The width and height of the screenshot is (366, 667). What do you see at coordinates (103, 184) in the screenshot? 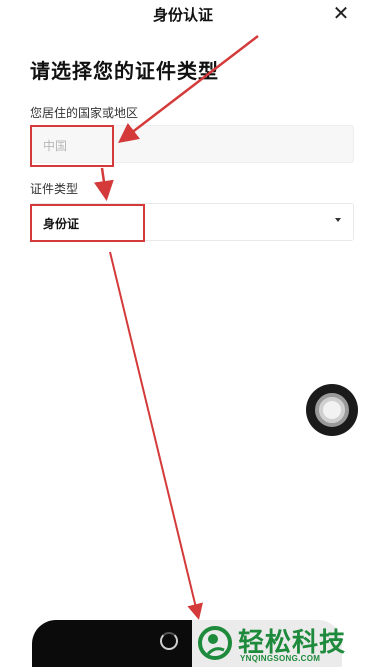
I see `arrow-to-id-type` at bounding box center [103, 184].